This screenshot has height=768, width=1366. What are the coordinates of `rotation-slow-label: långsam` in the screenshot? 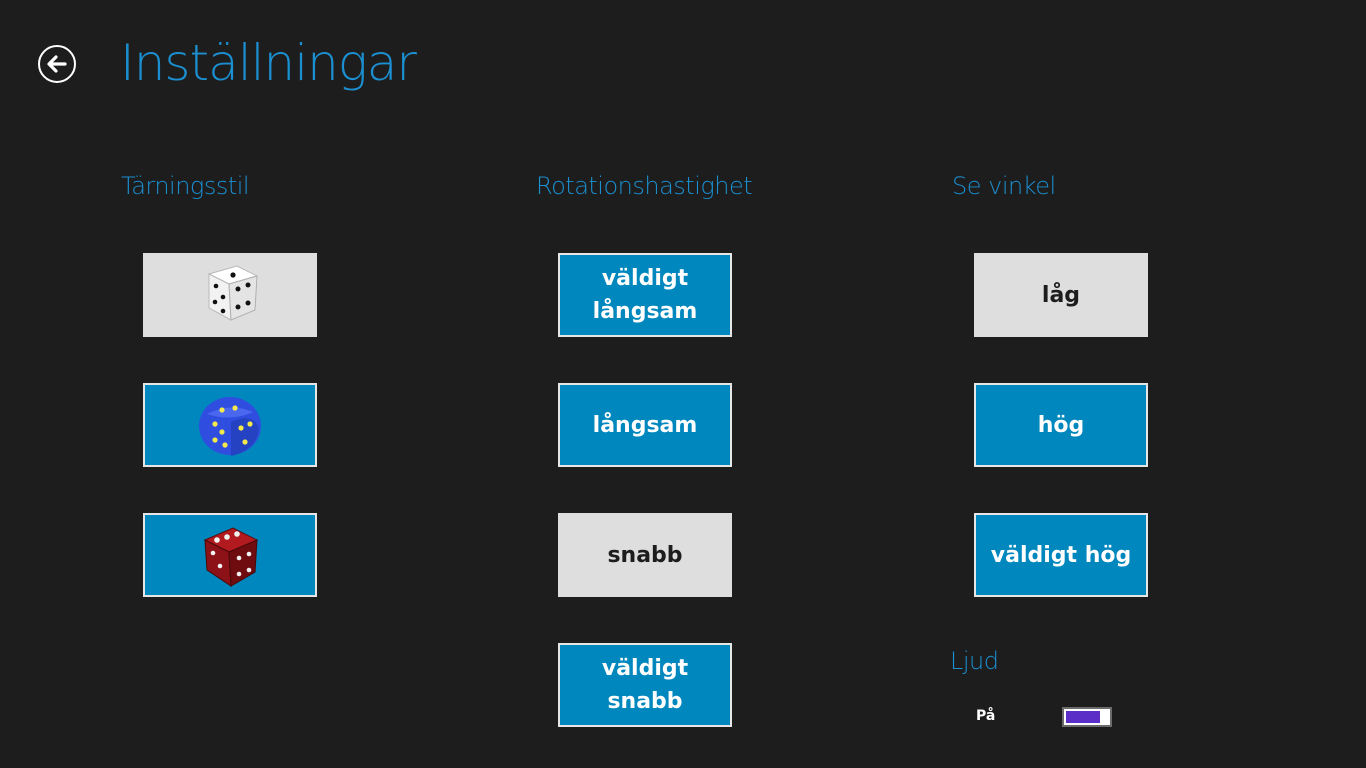 It's located at (645, 425).